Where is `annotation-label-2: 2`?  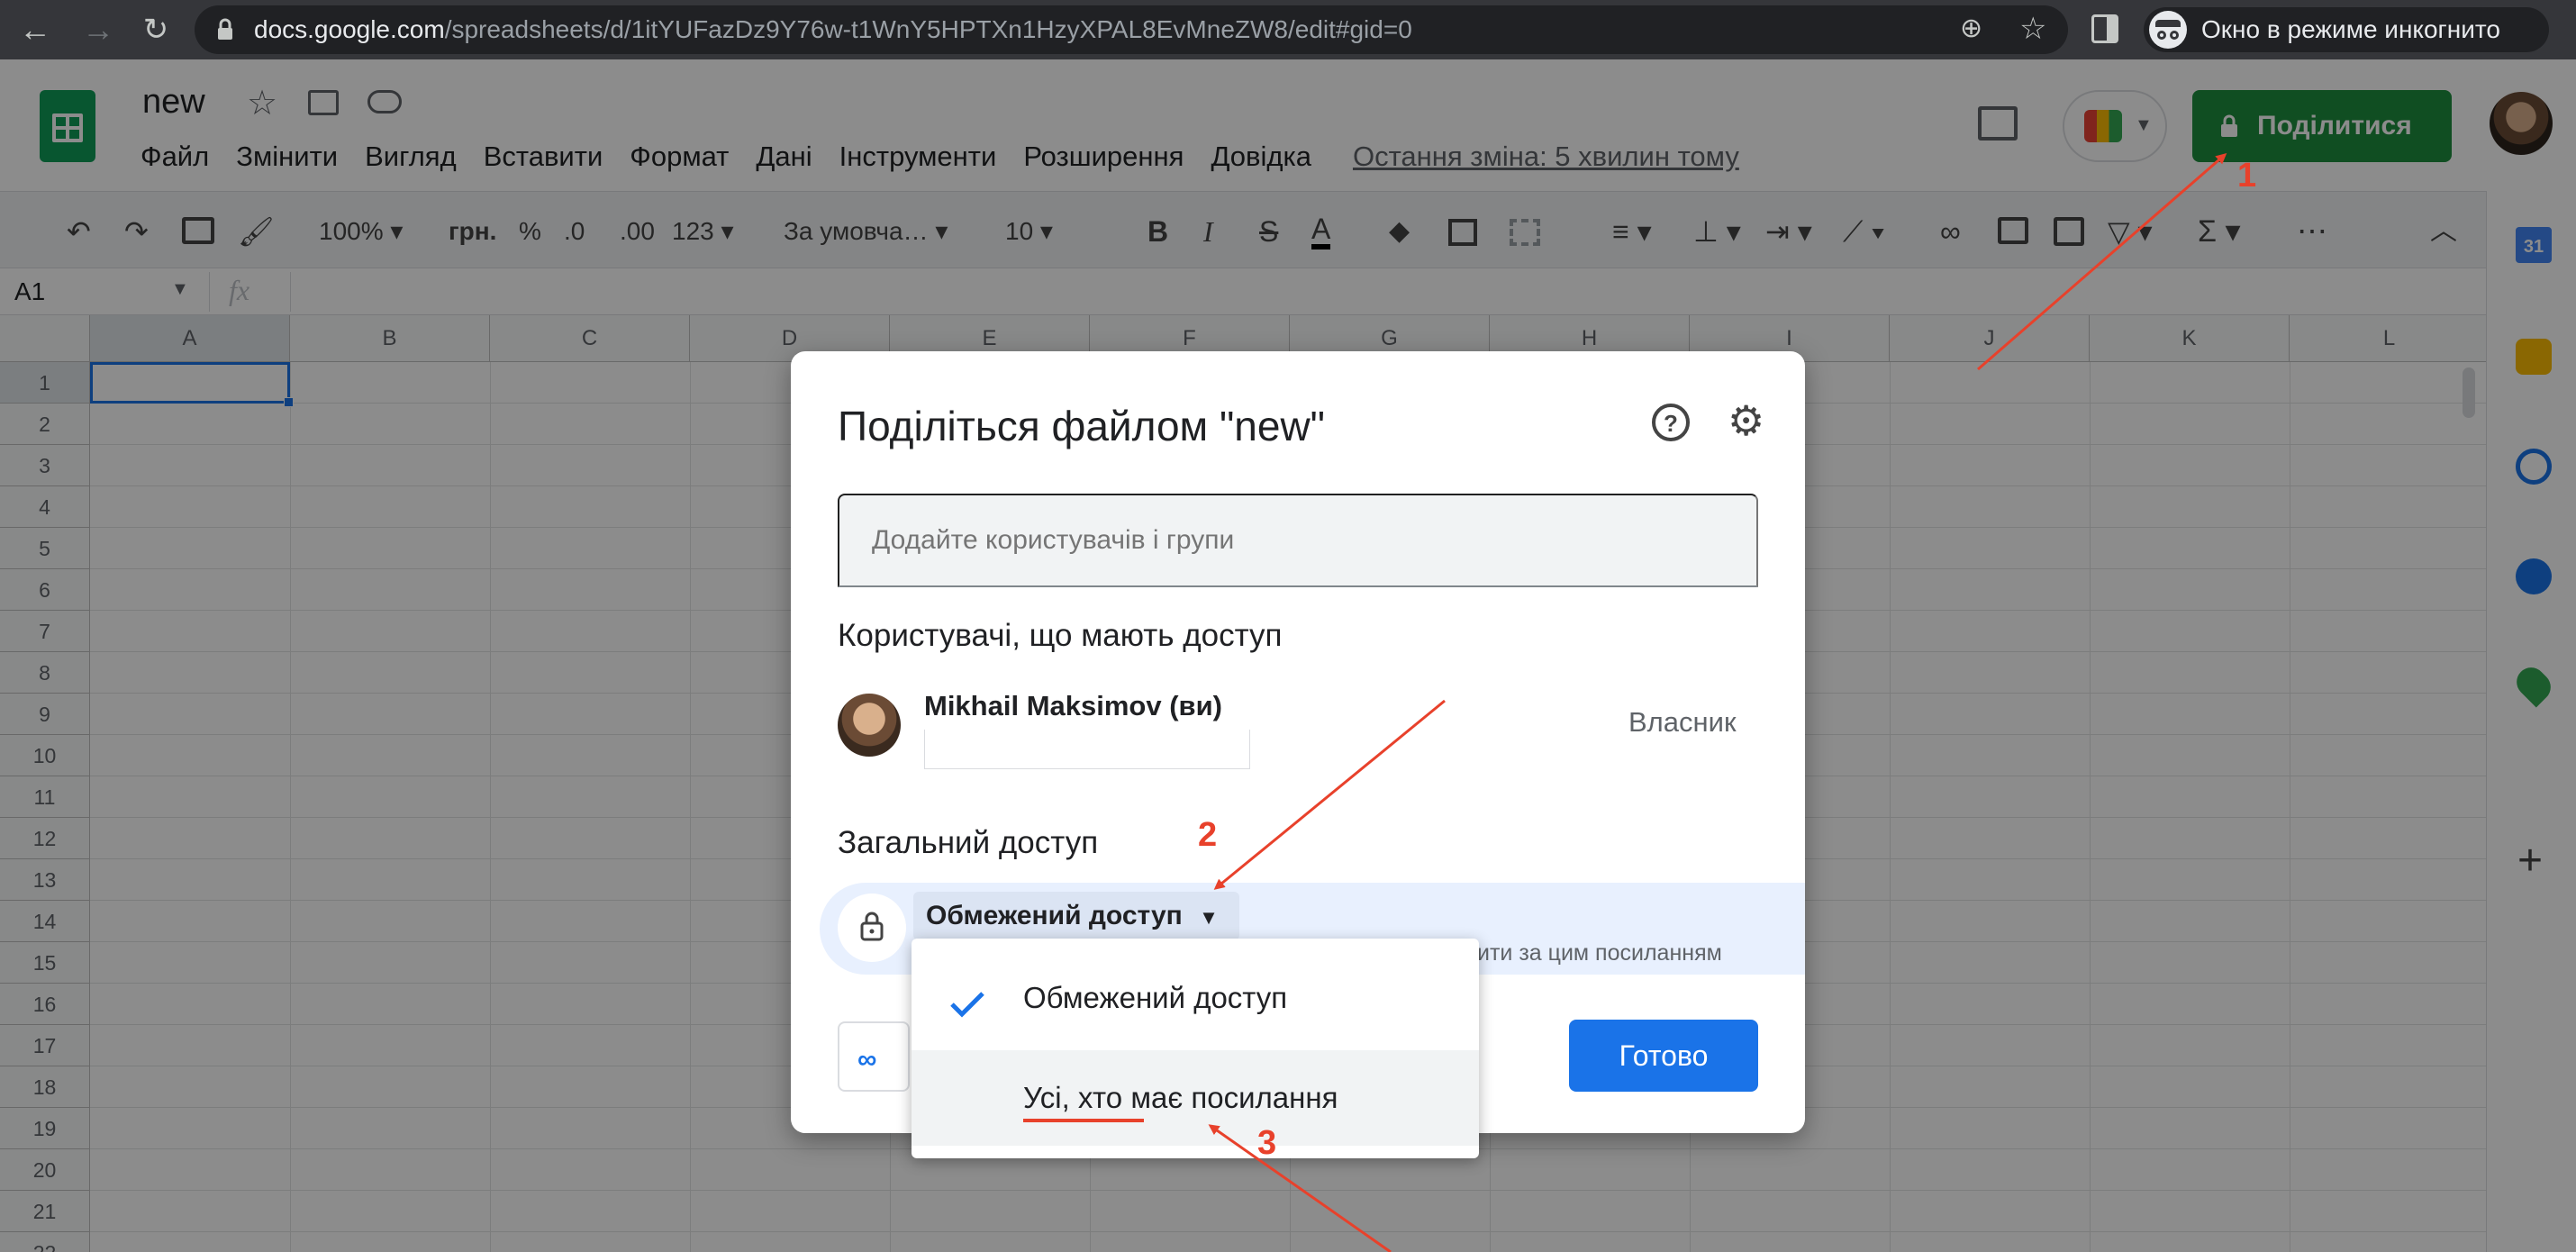 annotation-label-2: 2 is located at coordinates (1208, 835).